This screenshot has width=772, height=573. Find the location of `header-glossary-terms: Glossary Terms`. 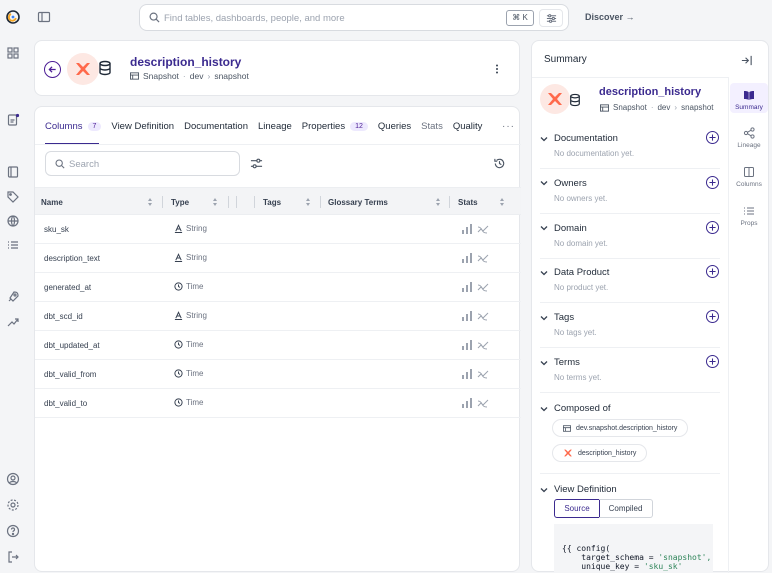

header-glossary-terms: Glossary Terms is located at coordinates (358, 202).